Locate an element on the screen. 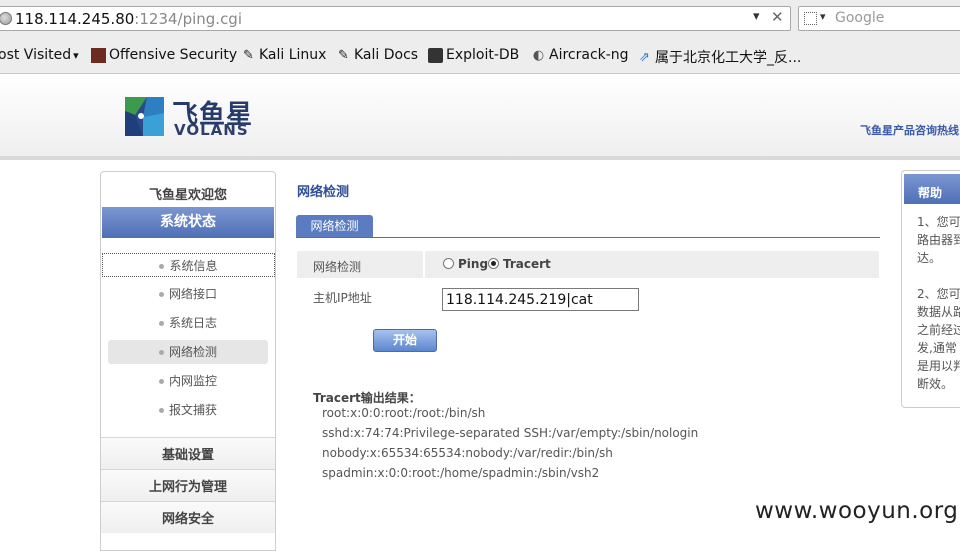 Image resolution: width=960 pixels, height=551 pixels. sidebar-item-network-check: 网络检测 is located at coordinates (188, 352).